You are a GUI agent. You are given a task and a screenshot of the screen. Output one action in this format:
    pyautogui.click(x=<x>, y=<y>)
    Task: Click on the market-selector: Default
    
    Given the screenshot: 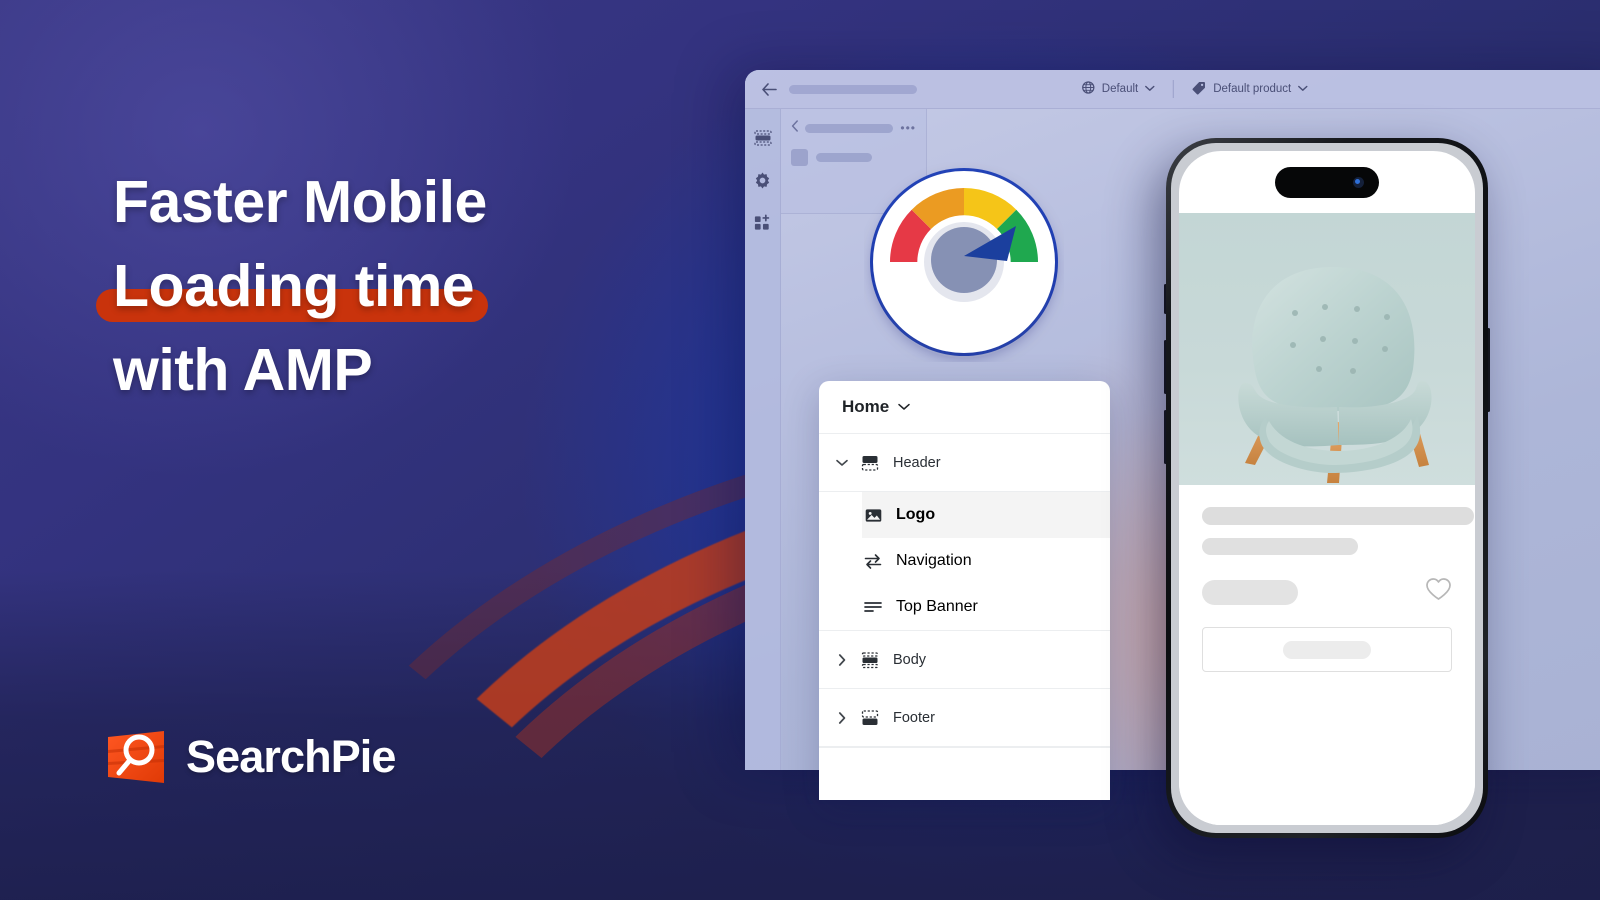 What is the action you would take?
    pyautogui.click(x=1118, y=89)
    